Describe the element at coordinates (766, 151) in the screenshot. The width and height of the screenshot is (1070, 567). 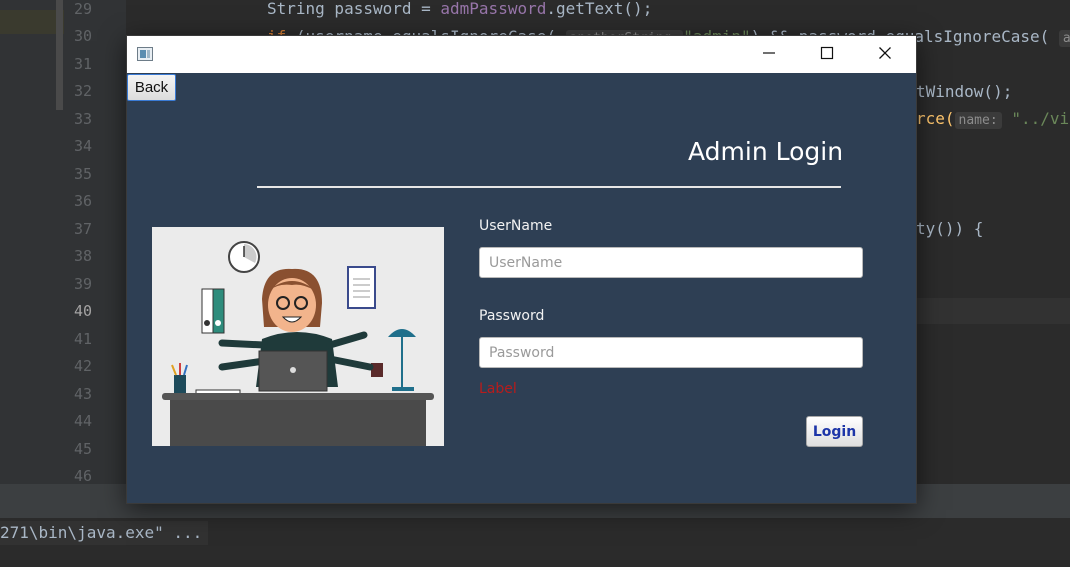
I see `page-title: Admin Login` at that location.